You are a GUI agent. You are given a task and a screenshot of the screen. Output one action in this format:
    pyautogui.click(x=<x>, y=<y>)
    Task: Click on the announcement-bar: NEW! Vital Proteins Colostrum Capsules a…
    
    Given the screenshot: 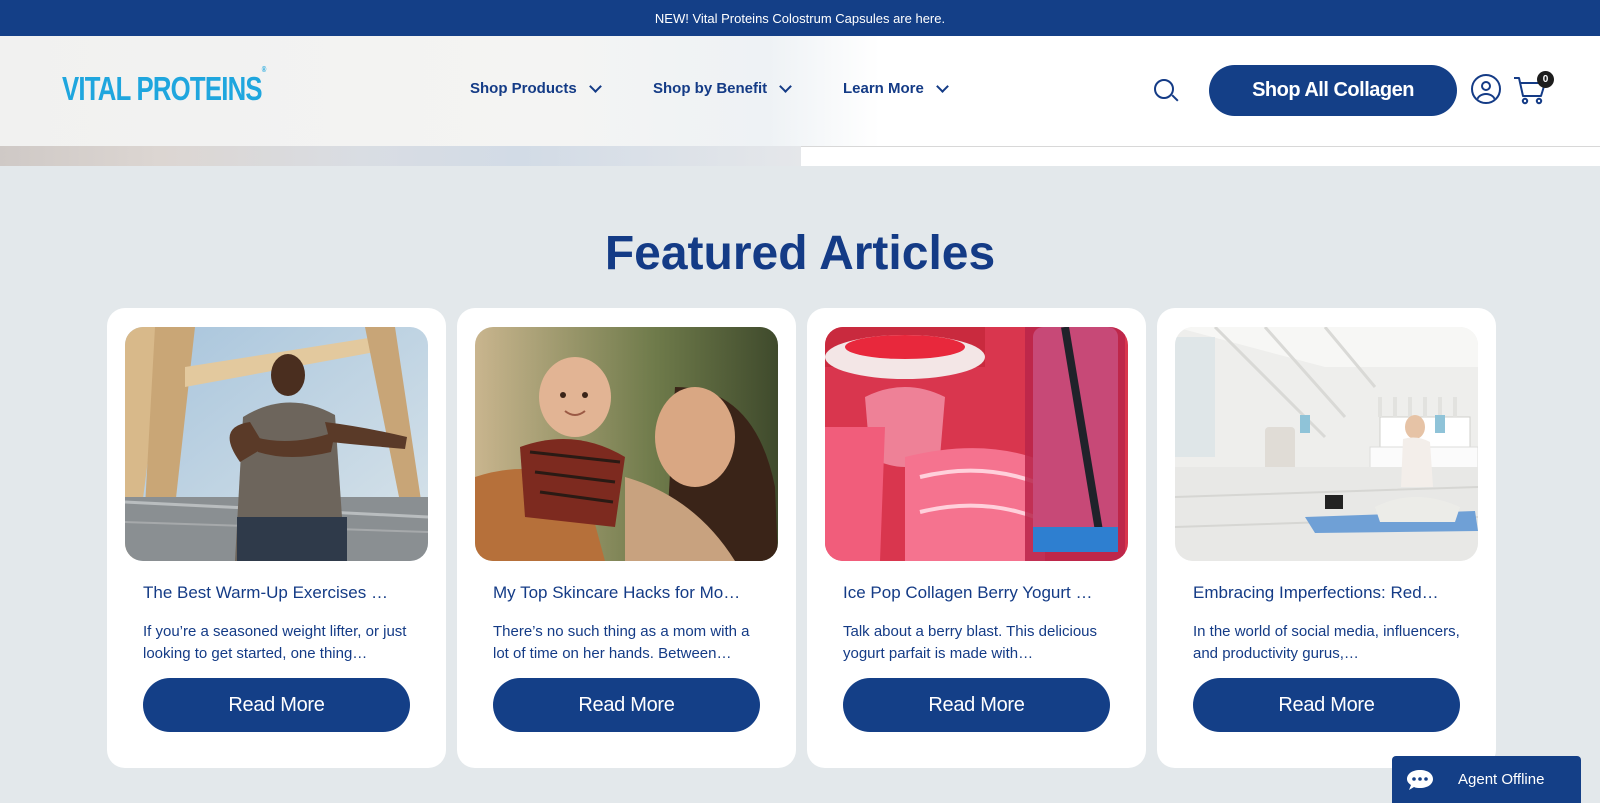 What is the action you would take?
    pyautogui.click(x=800, y=18)
    